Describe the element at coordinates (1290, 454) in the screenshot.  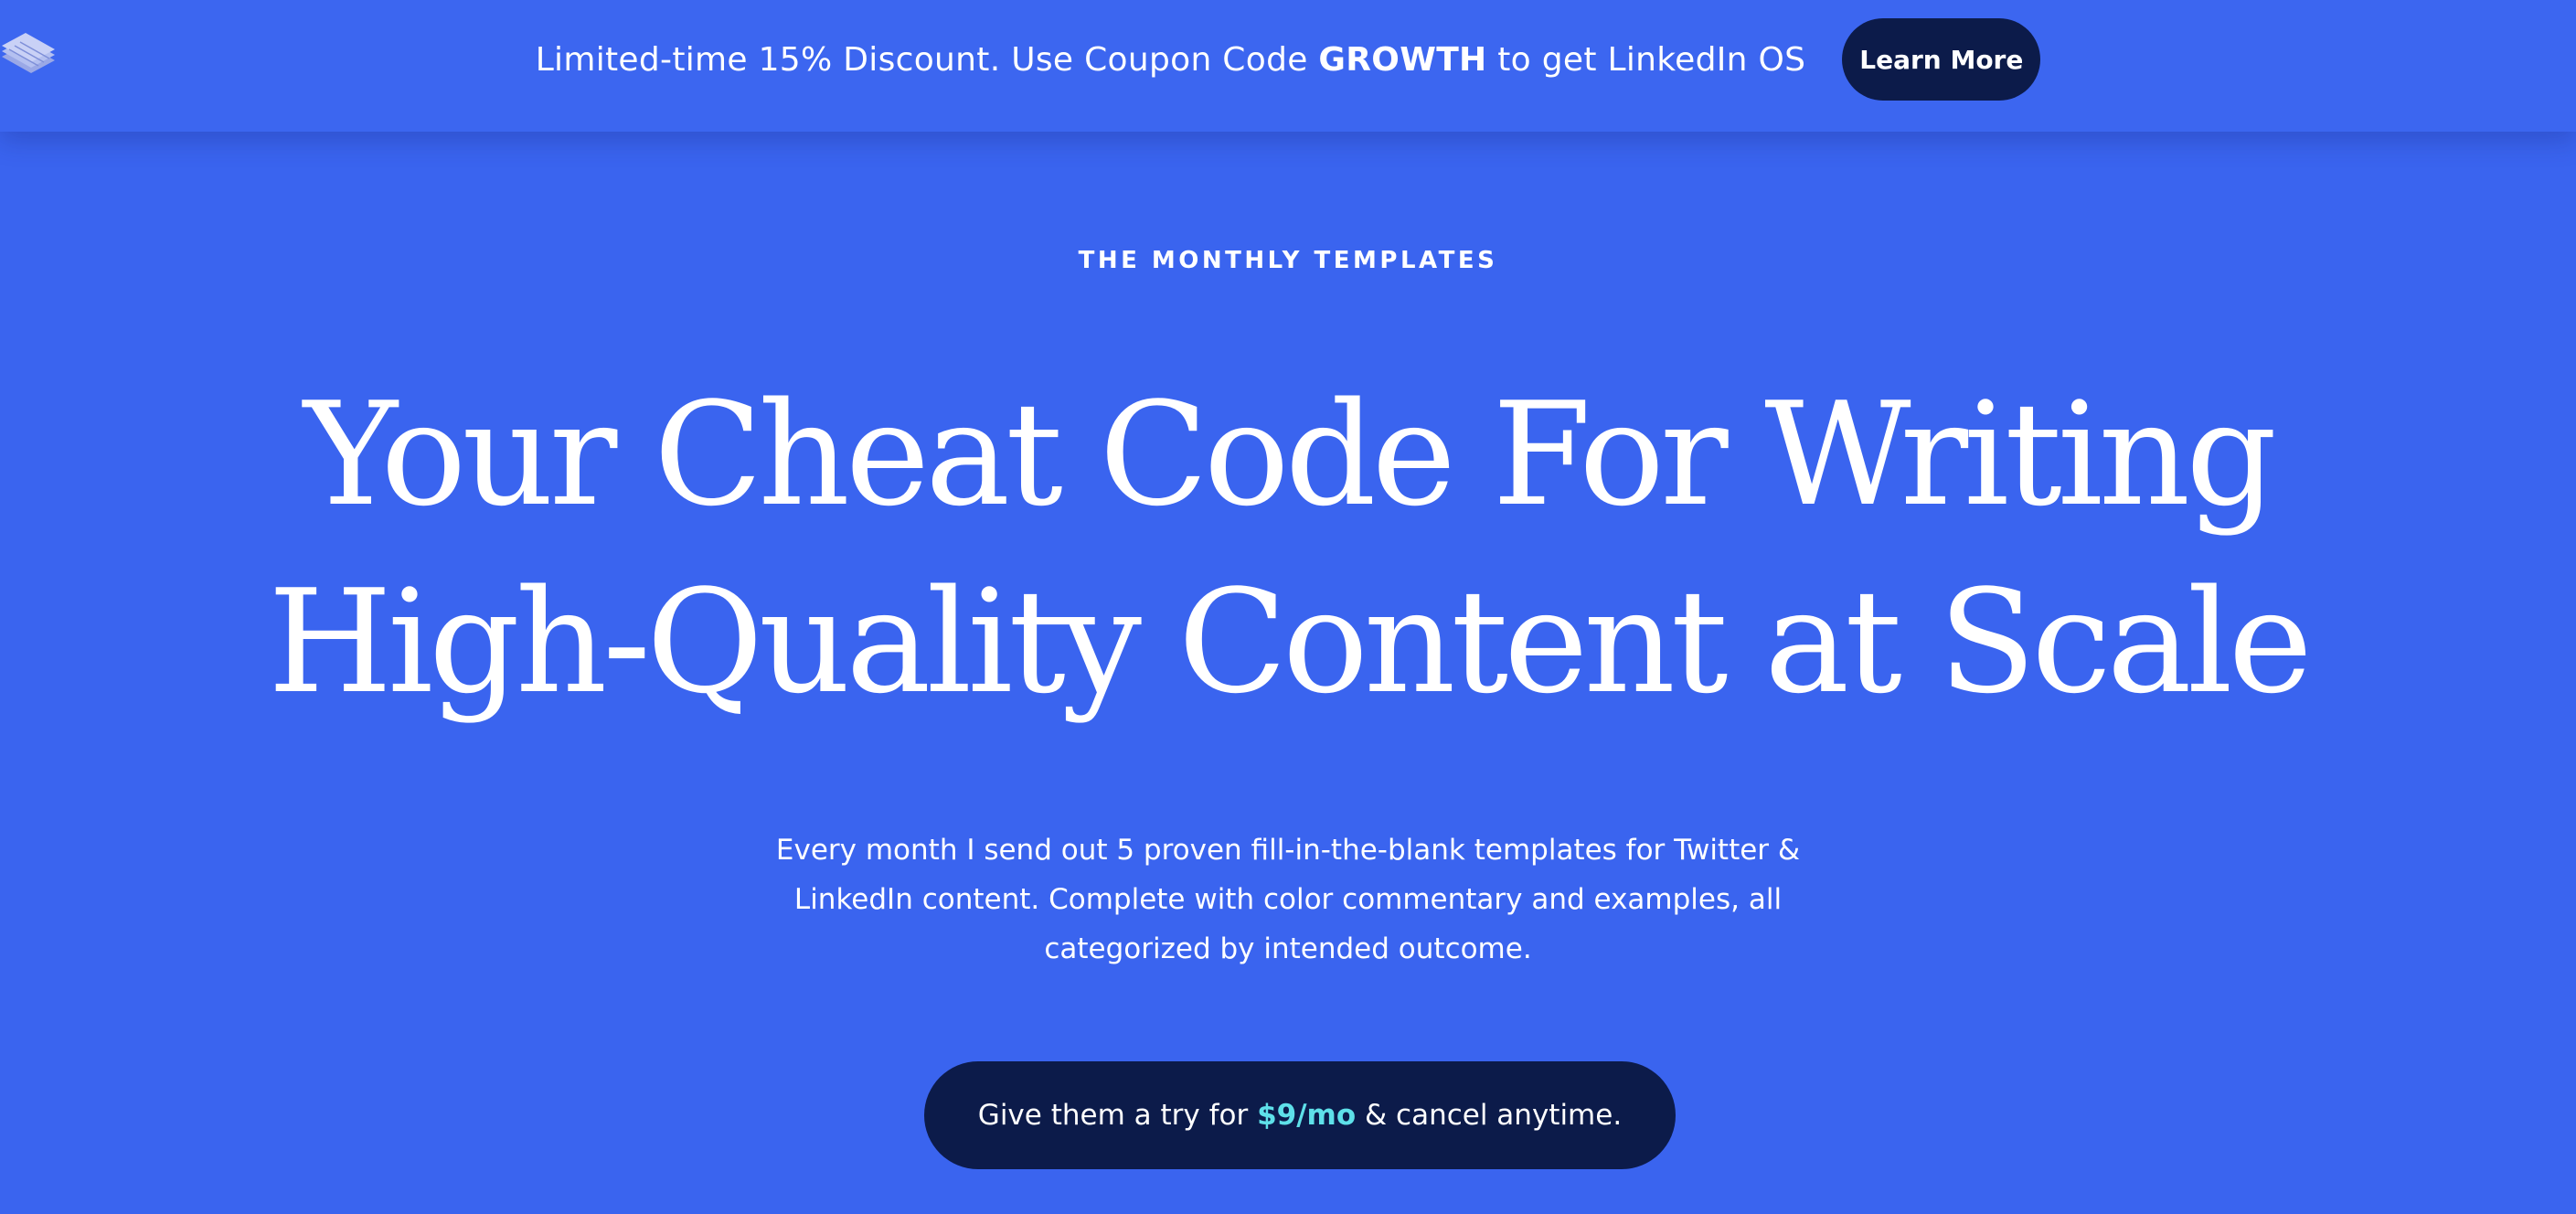
I see `headline-line-1: Your Cheat Code For Writing` at that location.